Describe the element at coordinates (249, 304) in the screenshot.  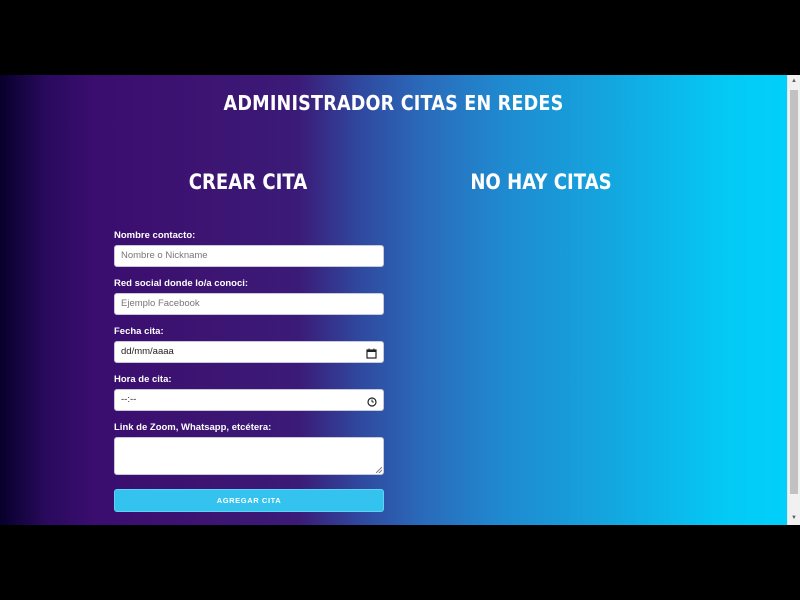
I see `social-network-input: Ejemplo Facebook` at that location.